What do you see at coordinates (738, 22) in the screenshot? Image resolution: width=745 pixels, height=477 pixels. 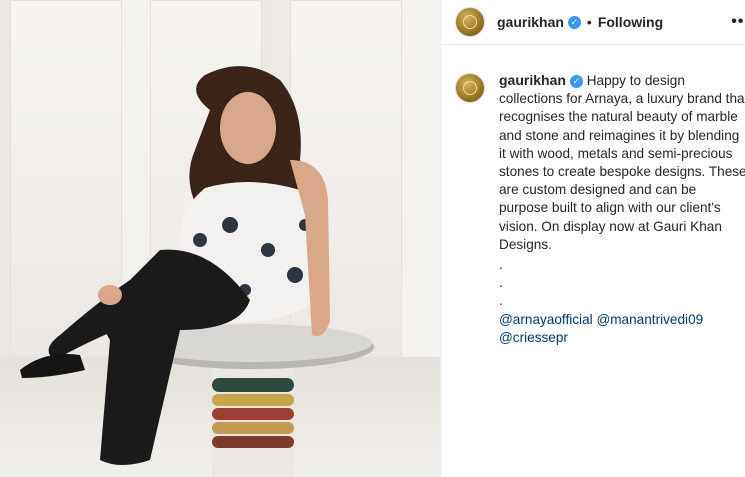 I see `more-options-icon: •••` at bounding box center [738, 22].